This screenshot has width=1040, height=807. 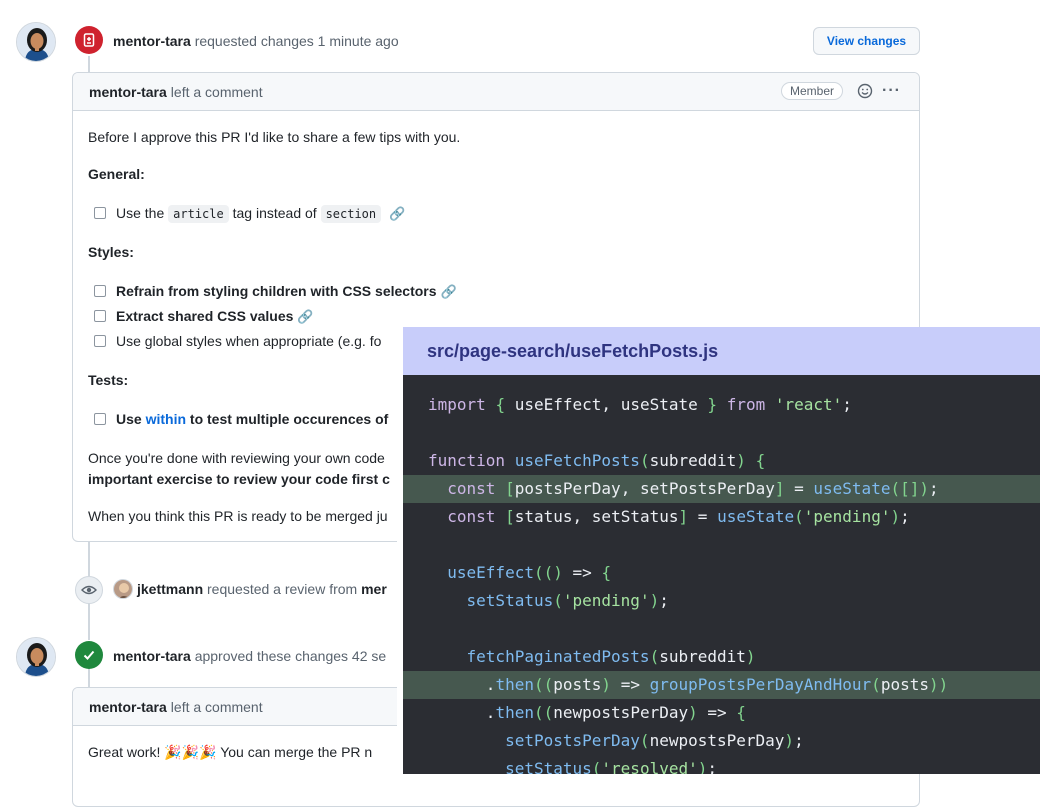 What do you see at coordinates (89, 655) in the screenshot?
I see `approved-check-icon` at bounding box center [89, 655].